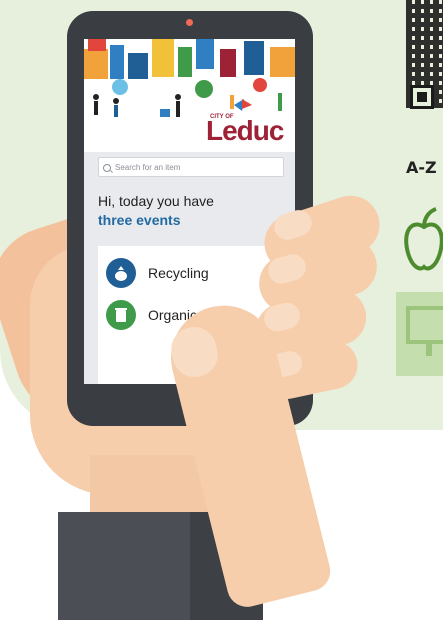  What do you see at coordinates (156, 201) in the screenshot?
I see `greeting-line: Hi, today you have` at bounding box center [156, 201].